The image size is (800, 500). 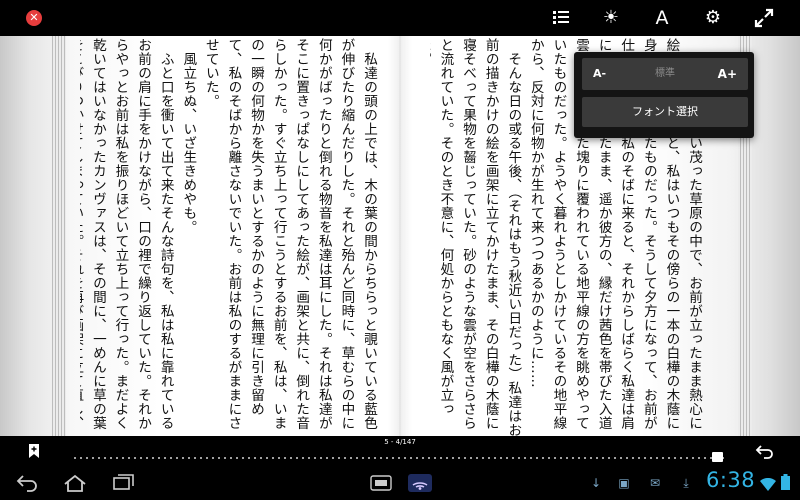 I want to click on page-indicator: 5 - 4/147, so click(x=400, y=442).